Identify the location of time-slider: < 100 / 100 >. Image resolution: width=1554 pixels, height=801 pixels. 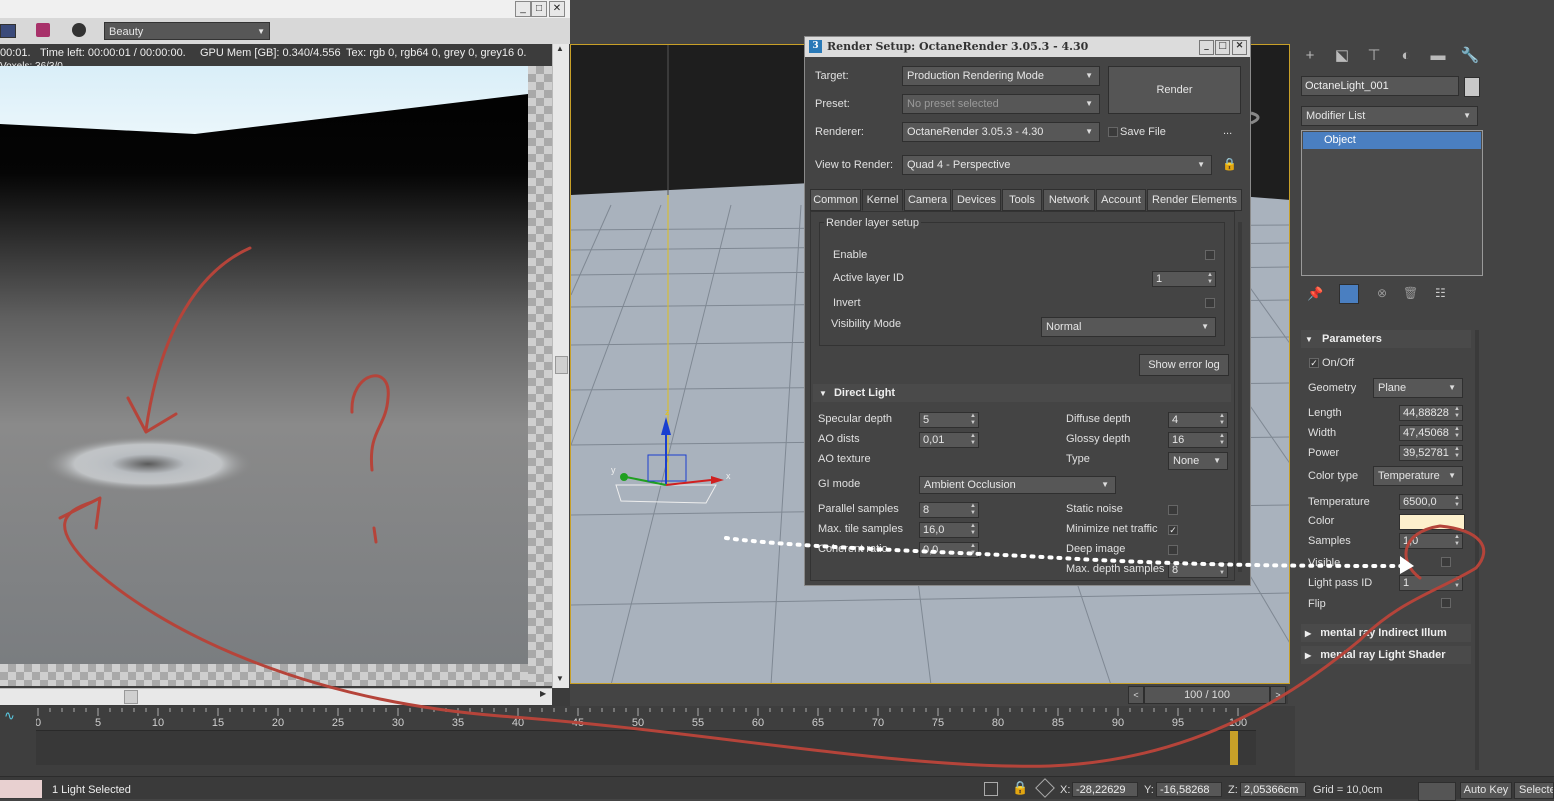
(1208, 695).